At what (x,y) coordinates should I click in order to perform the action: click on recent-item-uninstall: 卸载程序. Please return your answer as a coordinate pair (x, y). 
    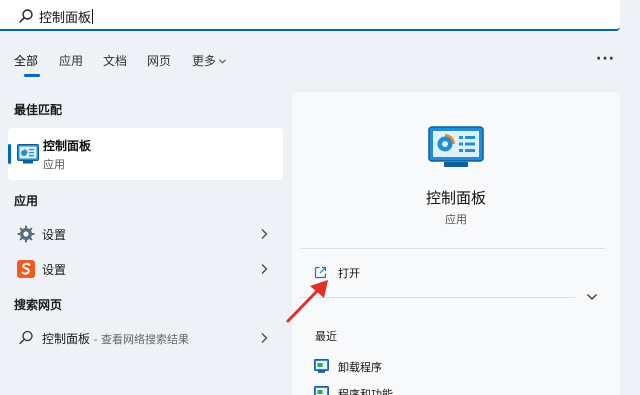
    Looking at the image, I should click on (414, 366).